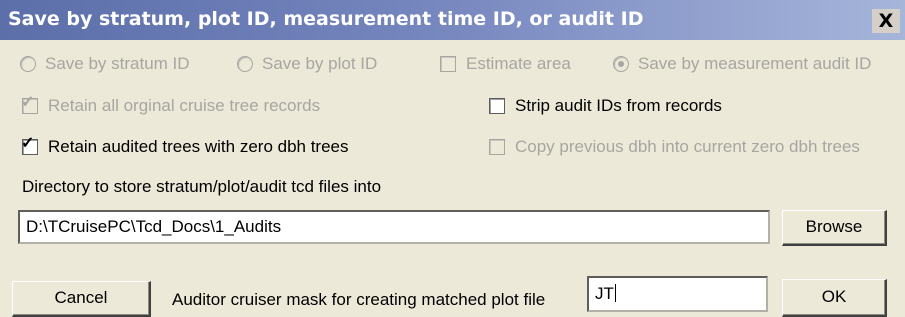 This screenshot has width=905, height=317. What do you see at coordinates (184, 105) in the screenshot?
I see `checkbox-retain-original-label: Retain all orginal cruise tree records` at bounding box center [184, 105].